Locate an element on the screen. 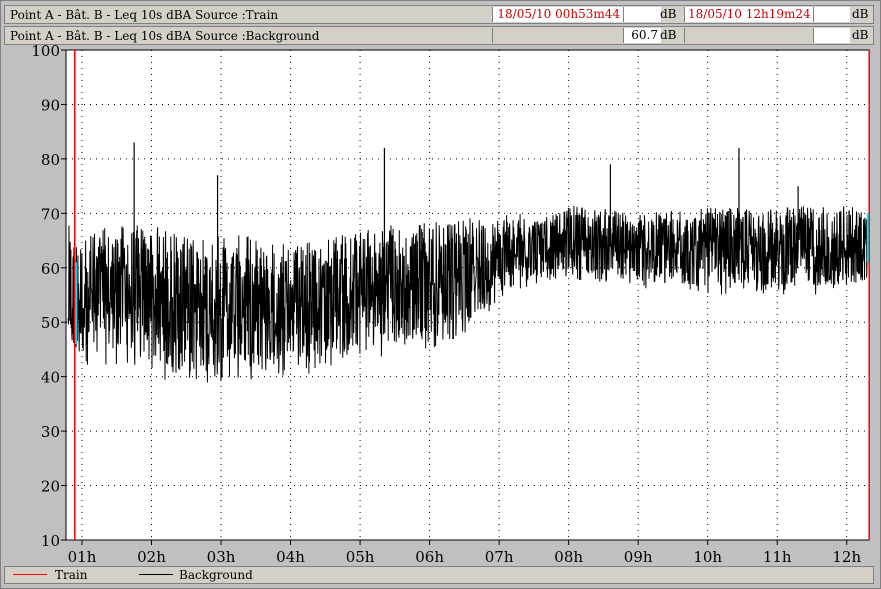 This screenshot has width=881, height=589. x-tick-label: 08h is located at coordinates (568, 557).